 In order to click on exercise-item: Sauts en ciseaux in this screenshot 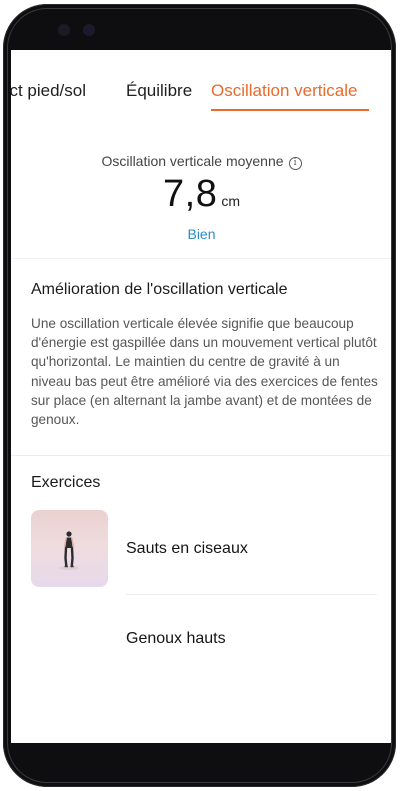, I will do `click(187, 549)`.